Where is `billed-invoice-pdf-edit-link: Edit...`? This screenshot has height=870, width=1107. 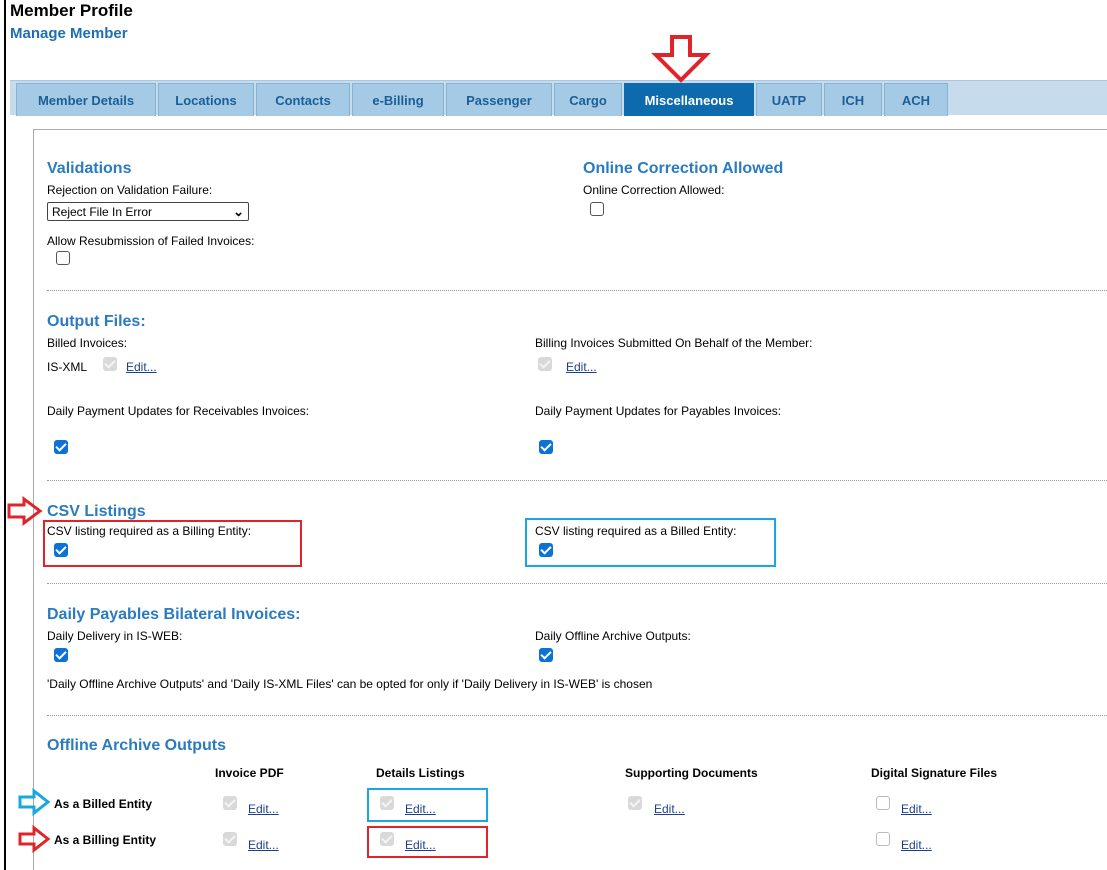
billed-invoice-pdf-edit-link: Edit... is located at coordinates (263, 809).